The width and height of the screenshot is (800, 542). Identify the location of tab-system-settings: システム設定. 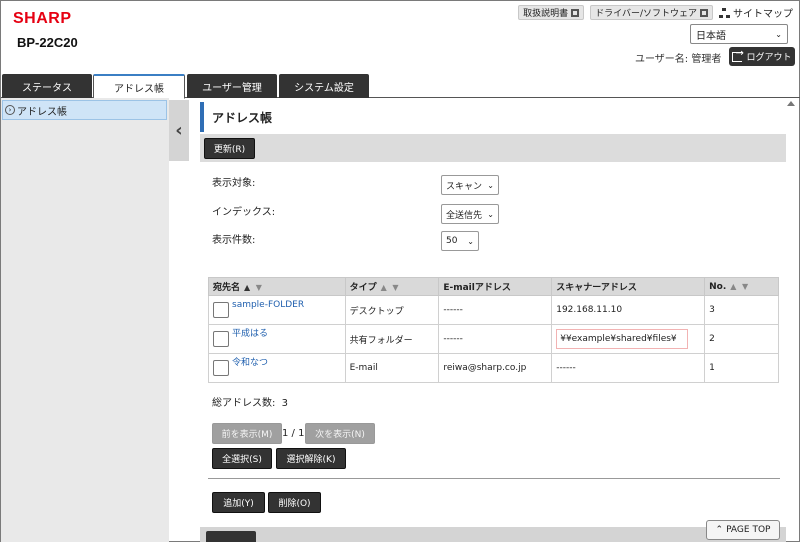
(324, 86).